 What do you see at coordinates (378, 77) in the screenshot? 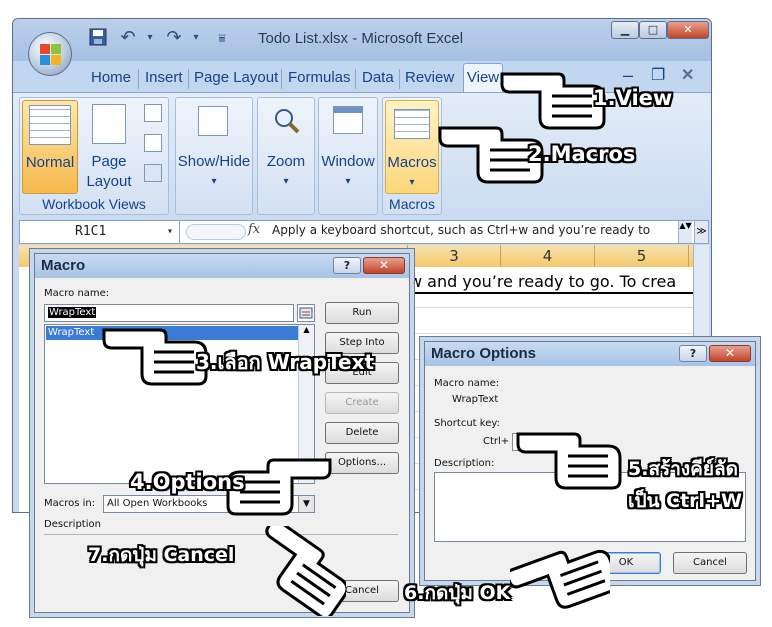
I see `tab-data: Data` at bounding box center [378, 77].